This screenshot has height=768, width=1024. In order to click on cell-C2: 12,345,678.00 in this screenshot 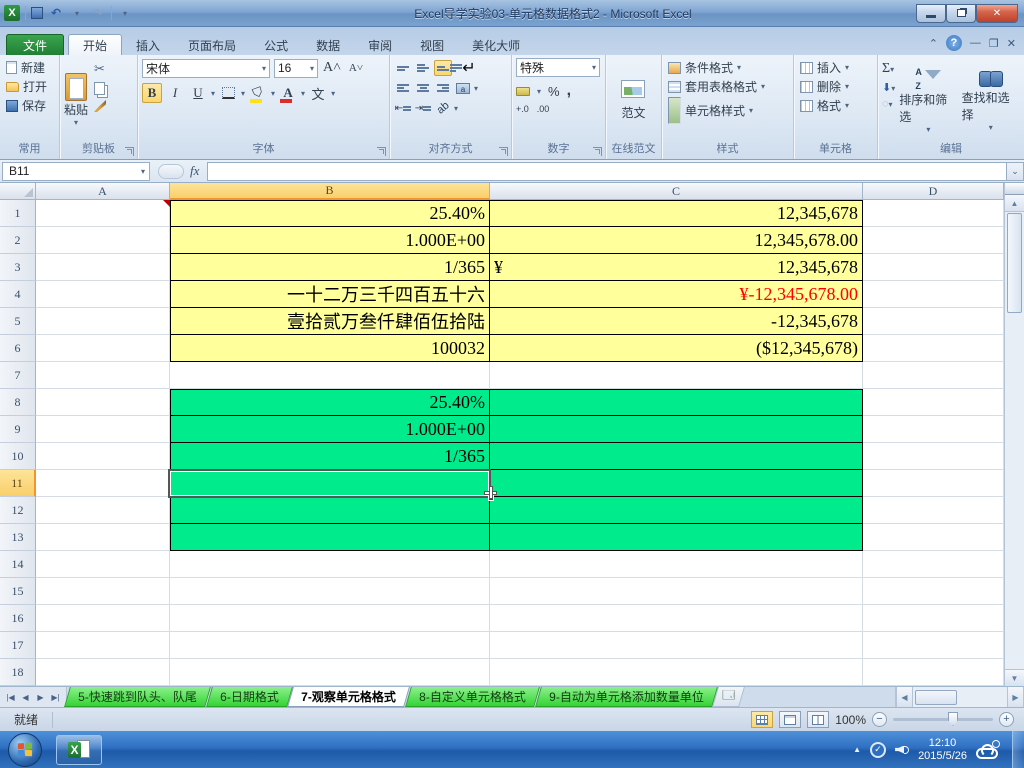, I will do `click(676, 240)`.